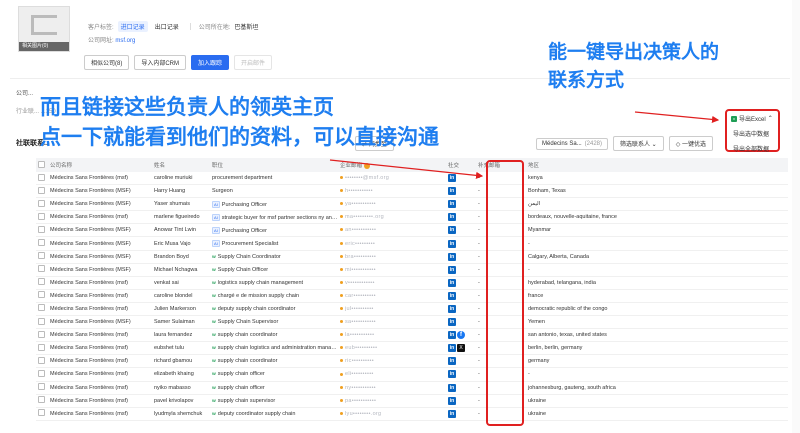  What do you see at coordinates (461, 348) in the screenshot?
I see `x-icon: X` at bounding box center [461, 348].